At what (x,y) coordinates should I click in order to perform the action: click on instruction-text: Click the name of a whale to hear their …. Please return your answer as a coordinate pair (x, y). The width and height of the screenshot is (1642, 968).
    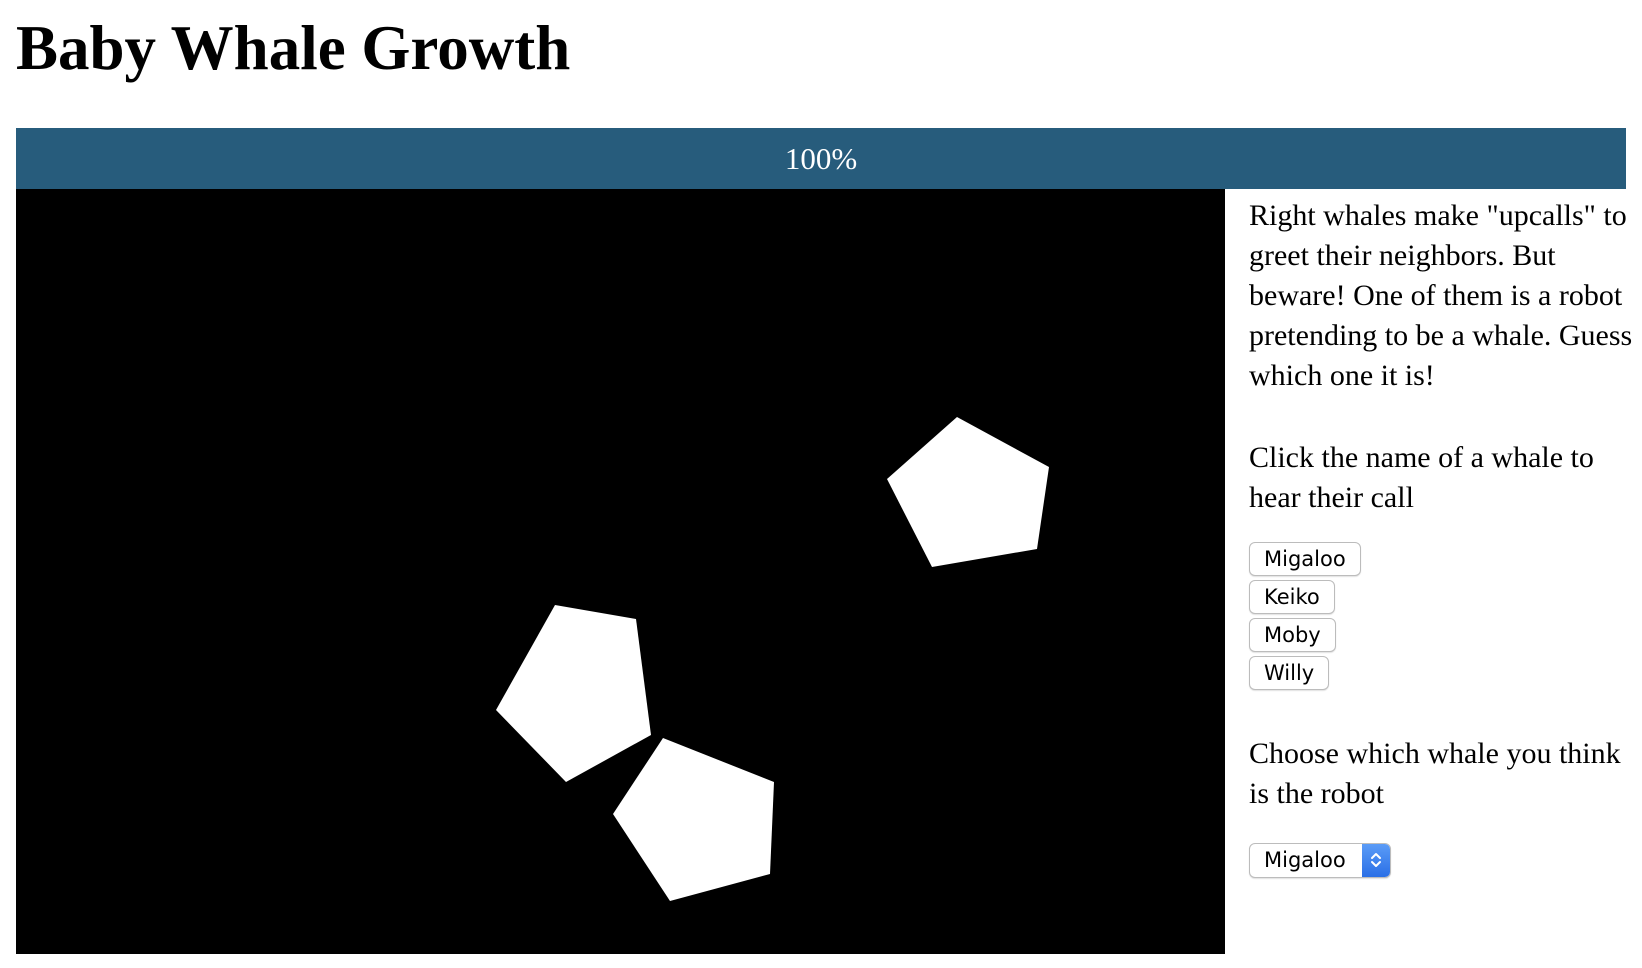
    Looking at the image, I should click on (1421, 477).